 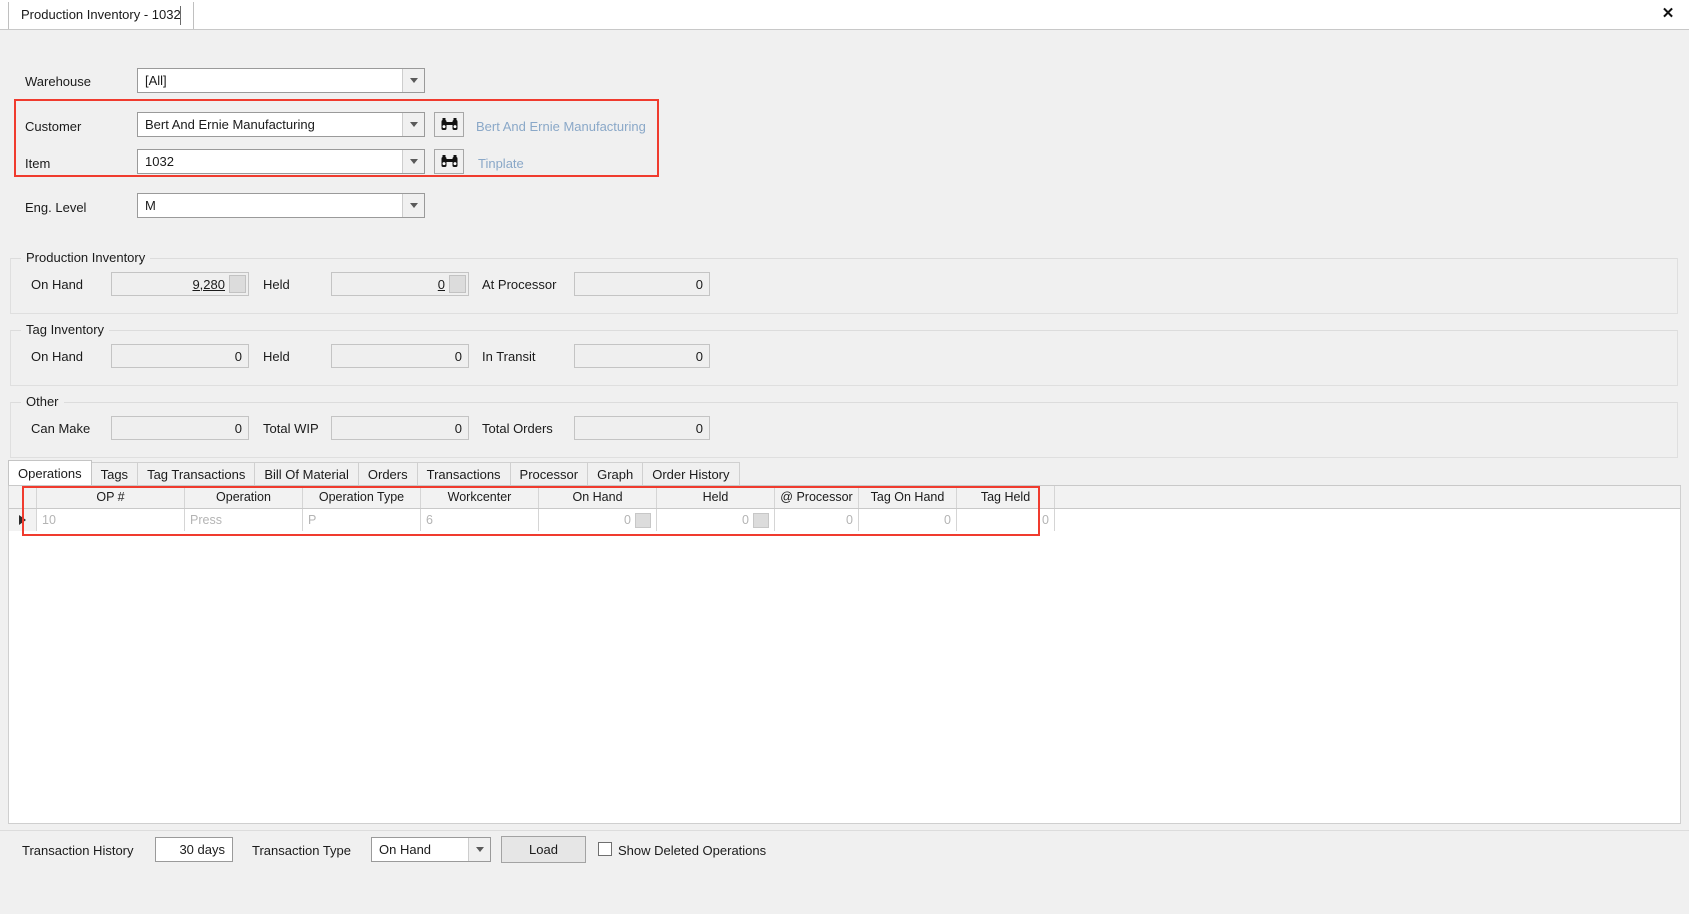 What do you see at coordinates (208, 284) in the screenshot?
I see `production-on-hand-value: 9,280` at bounding box center [208, 284].